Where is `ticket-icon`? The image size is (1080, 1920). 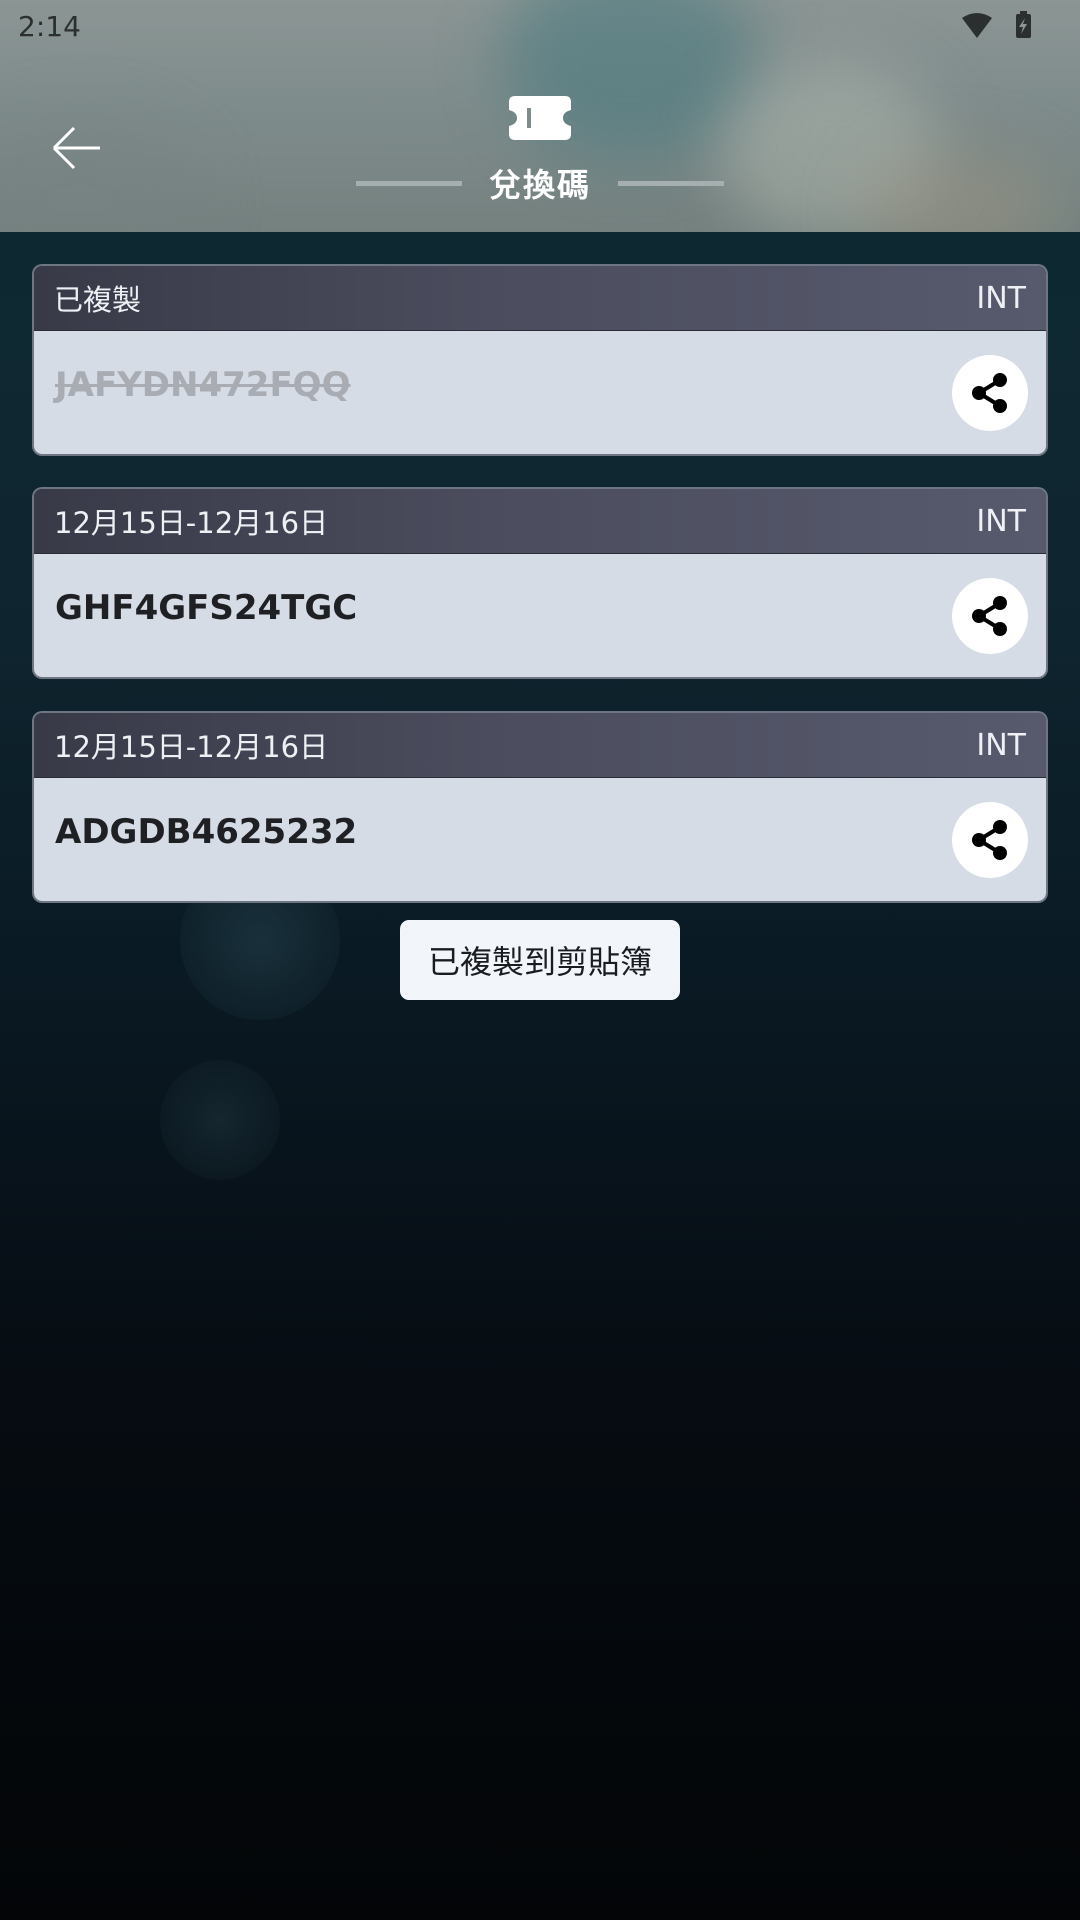
ticket-icon is located at coordinates (540, 118).